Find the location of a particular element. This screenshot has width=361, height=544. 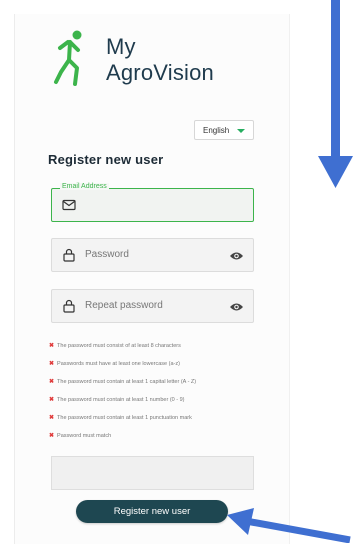

email-label: Email Address is located at coordinates (84, 186).